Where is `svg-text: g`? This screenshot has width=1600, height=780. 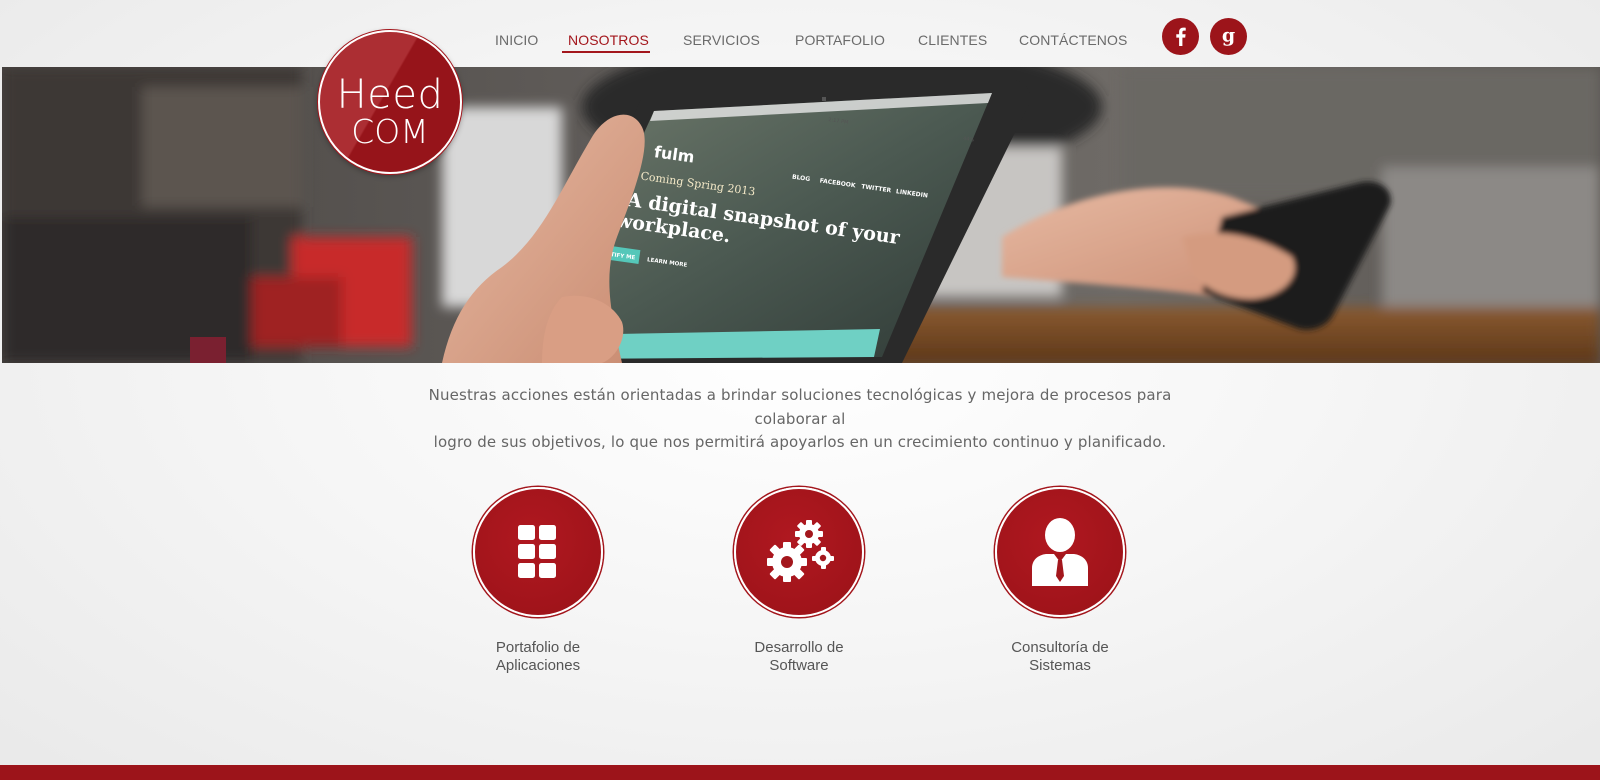
svg-text: g is located at coordinates (1228, 36).